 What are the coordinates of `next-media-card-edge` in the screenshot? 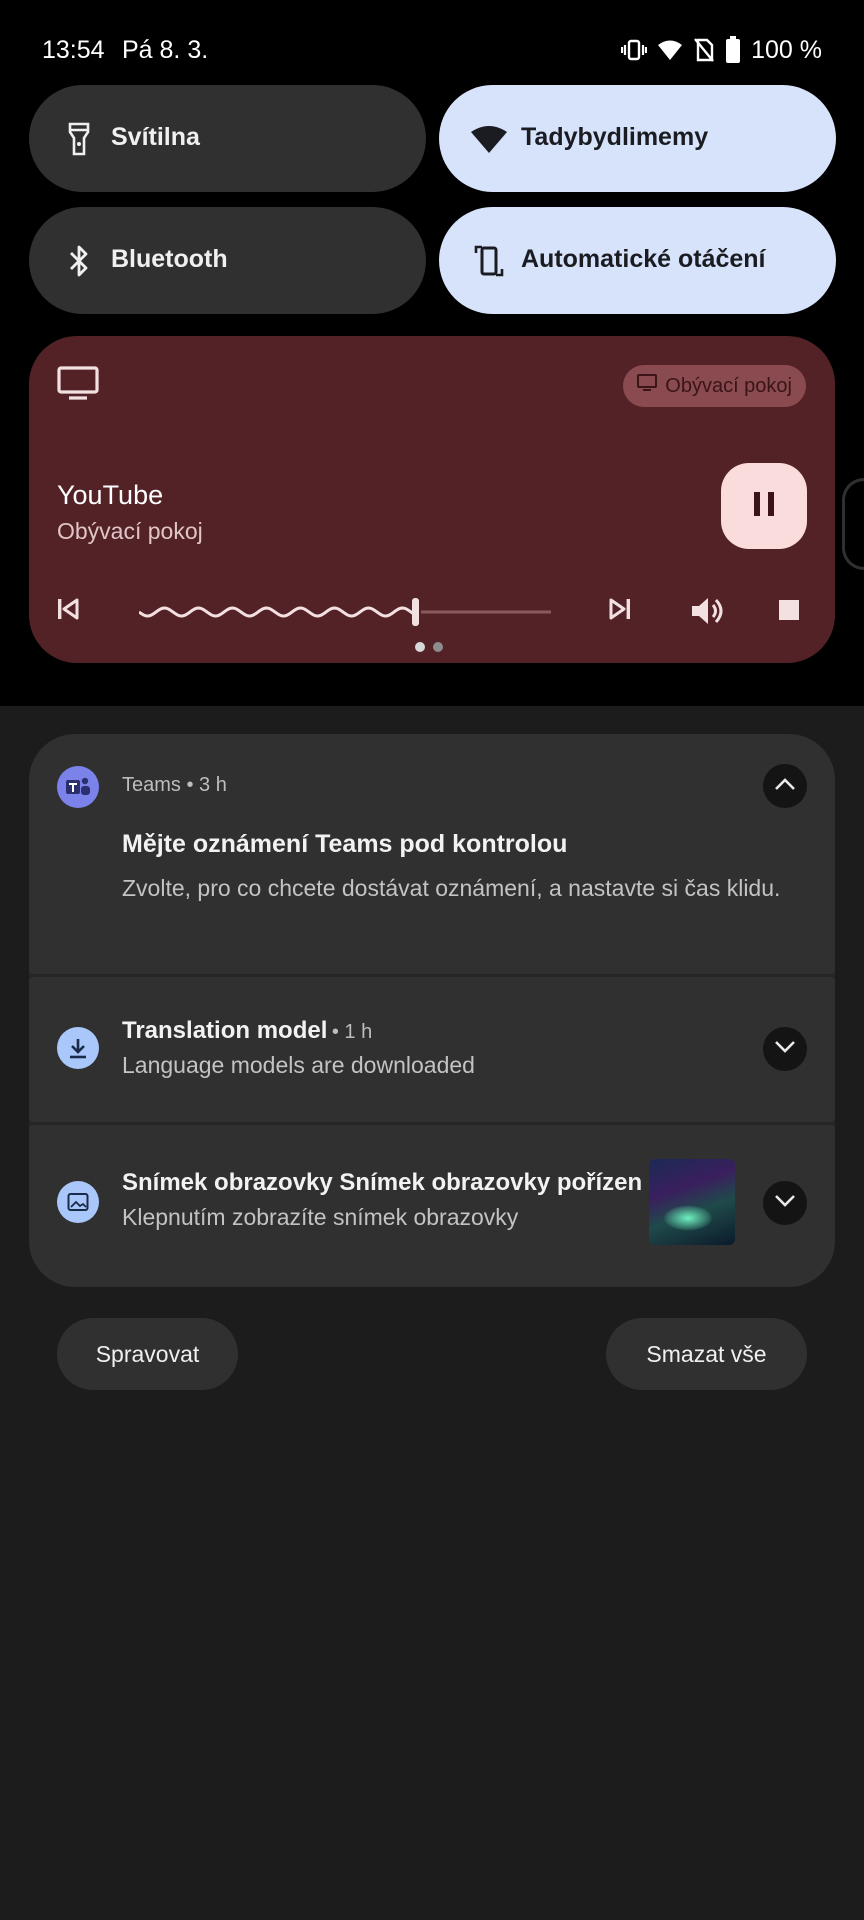 It's located at (853, 524).